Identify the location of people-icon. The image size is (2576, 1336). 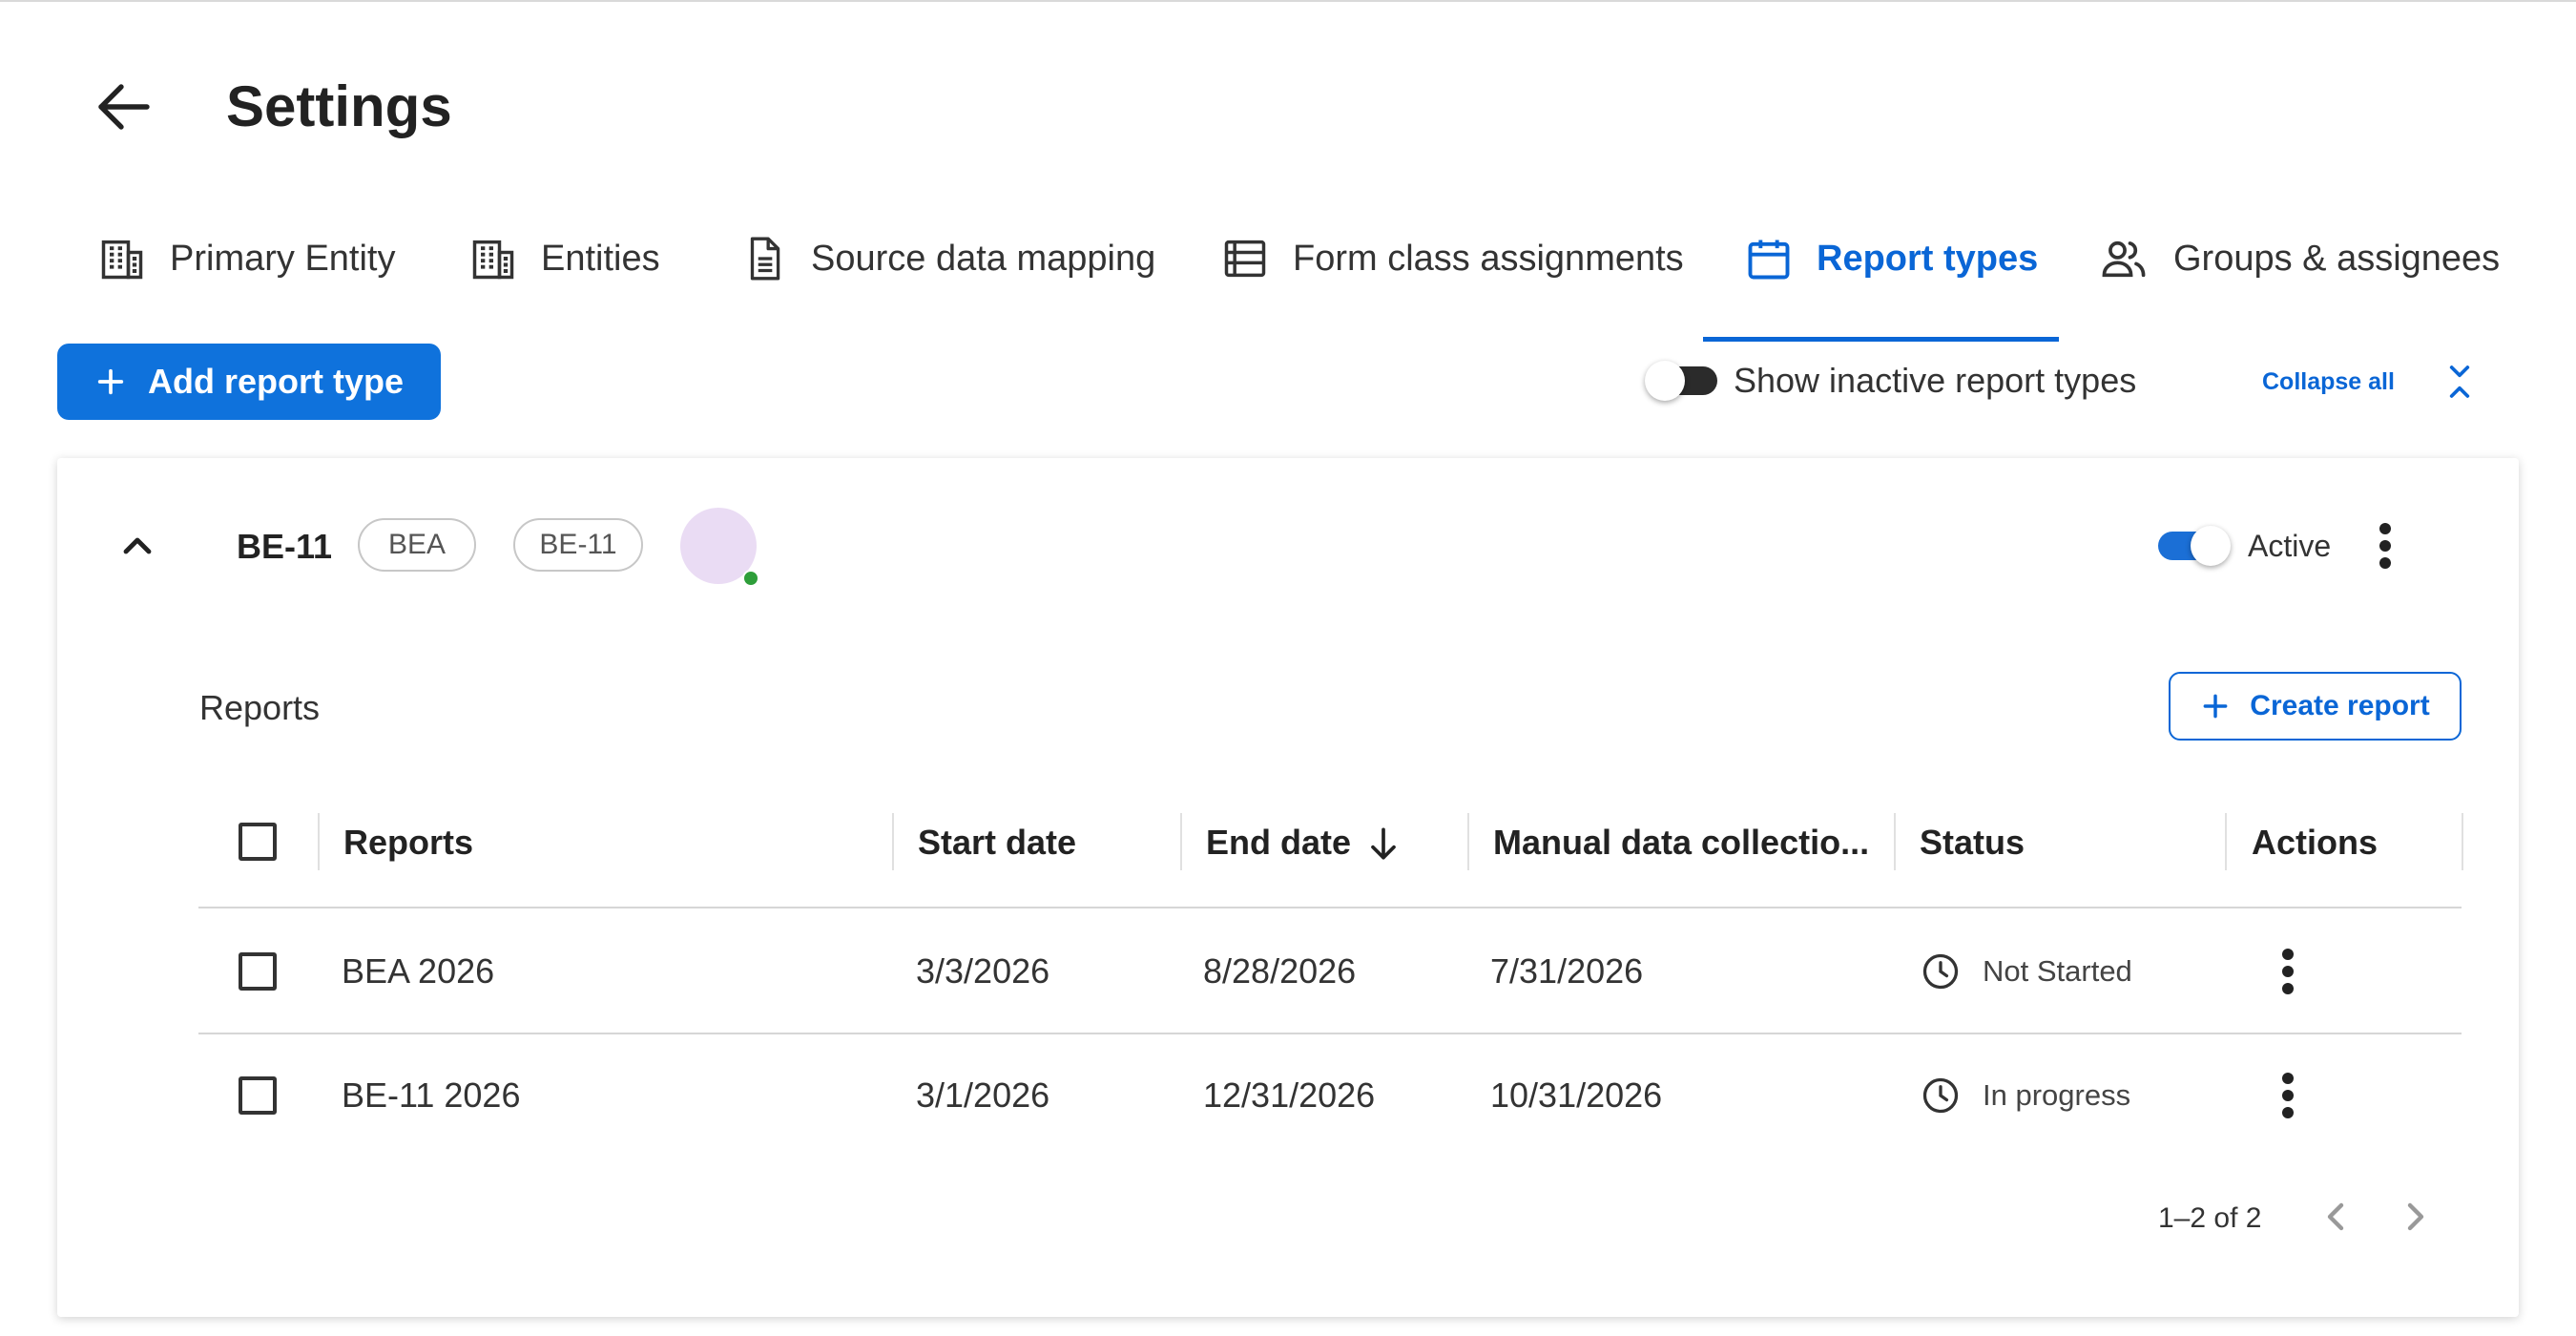
(2124, 259).